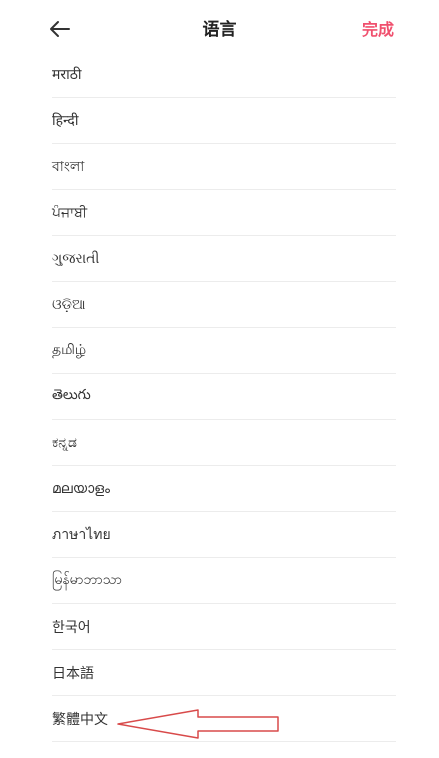 The image size is (439, 758). Describe the element at coordinates (67, 75) in the screenshot. I see `language-label: मराठी` at that location.